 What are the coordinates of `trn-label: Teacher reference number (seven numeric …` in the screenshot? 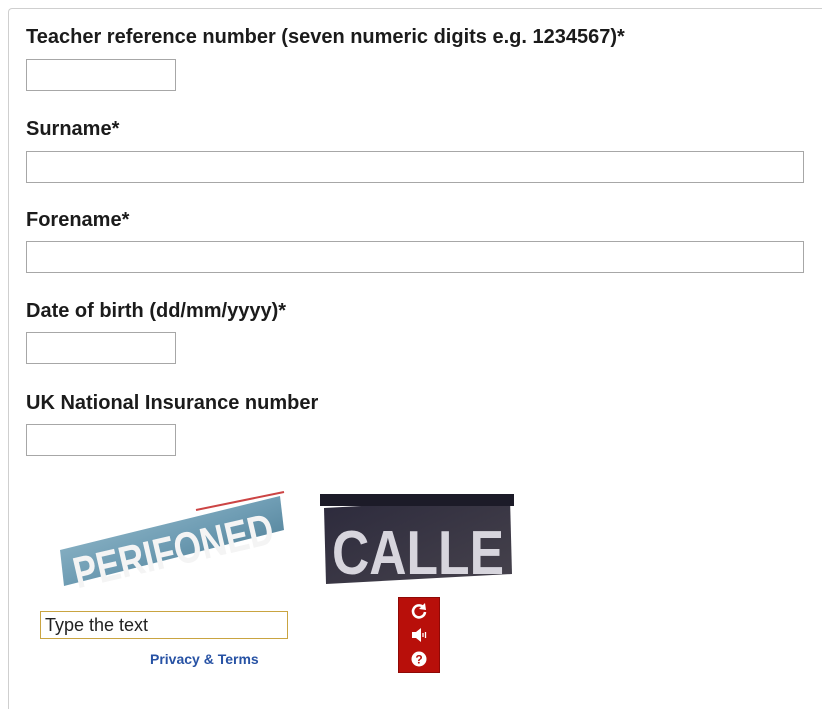 It's located at (325, 37).